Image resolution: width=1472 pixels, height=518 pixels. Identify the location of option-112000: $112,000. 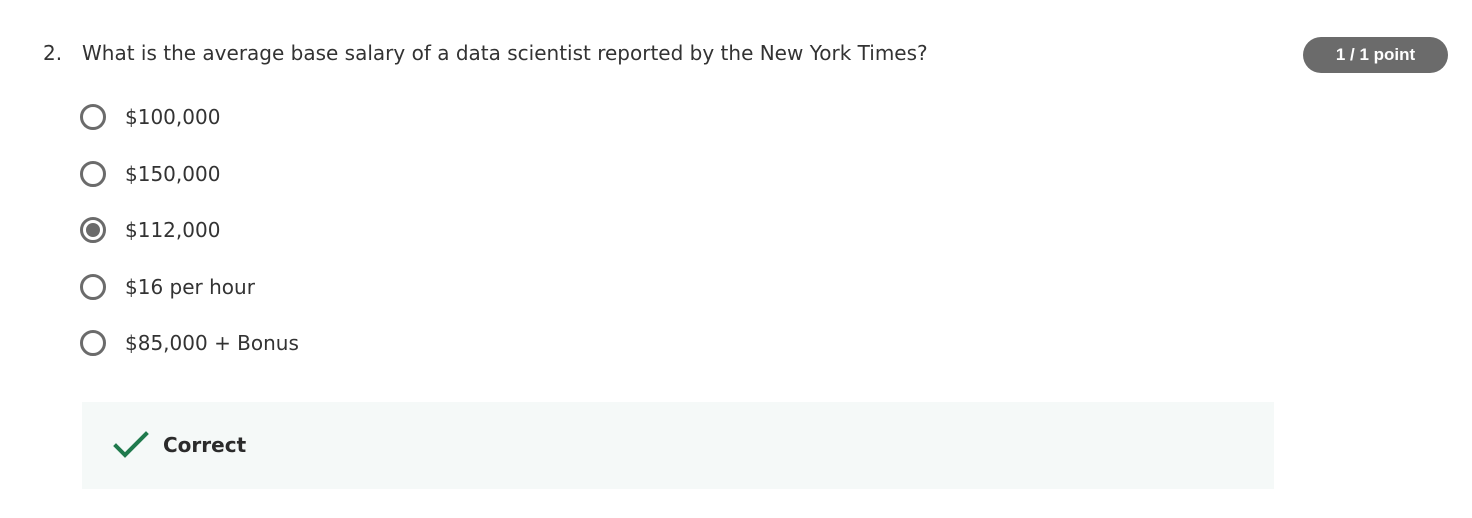
(189, 230).